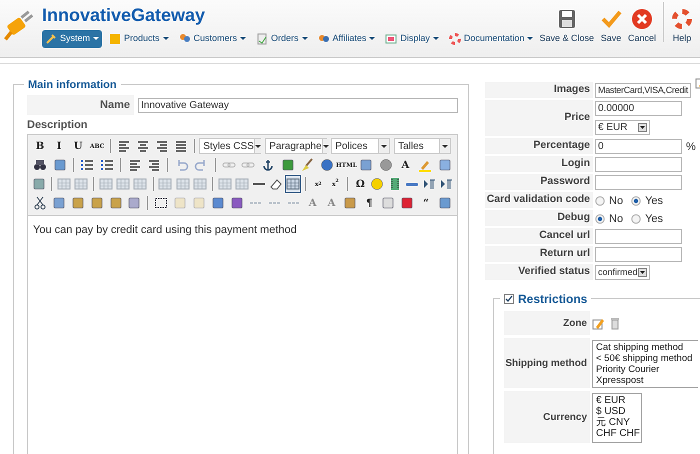 The width and height of the screenshot is (700, 454). What do you see at coordinates (643, 90) in the screenshot?
I see `text-field: MasterCard,VISA,Credit` at bounding box center [643, 90].